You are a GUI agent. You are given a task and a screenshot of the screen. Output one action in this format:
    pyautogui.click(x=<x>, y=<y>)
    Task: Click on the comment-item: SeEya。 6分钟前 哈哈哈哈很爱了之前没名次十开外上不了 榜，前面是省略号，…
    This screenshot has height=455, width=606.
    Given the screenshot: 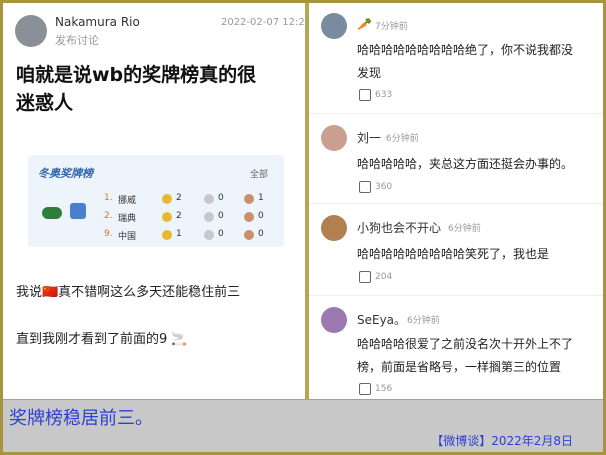 What is the action you would take?
    pyautogui.click(x=456, y=348)
    